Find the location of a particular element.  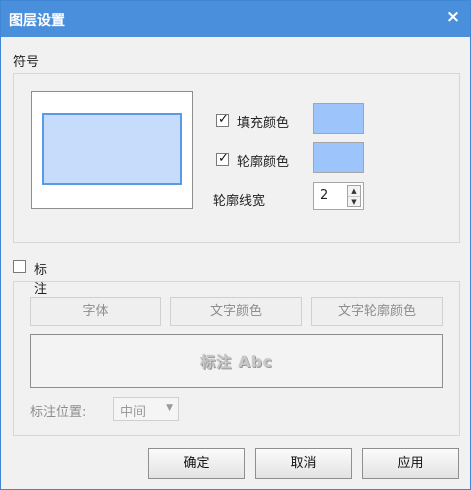

fill-color-swatch is located at coordinates (338, 118).